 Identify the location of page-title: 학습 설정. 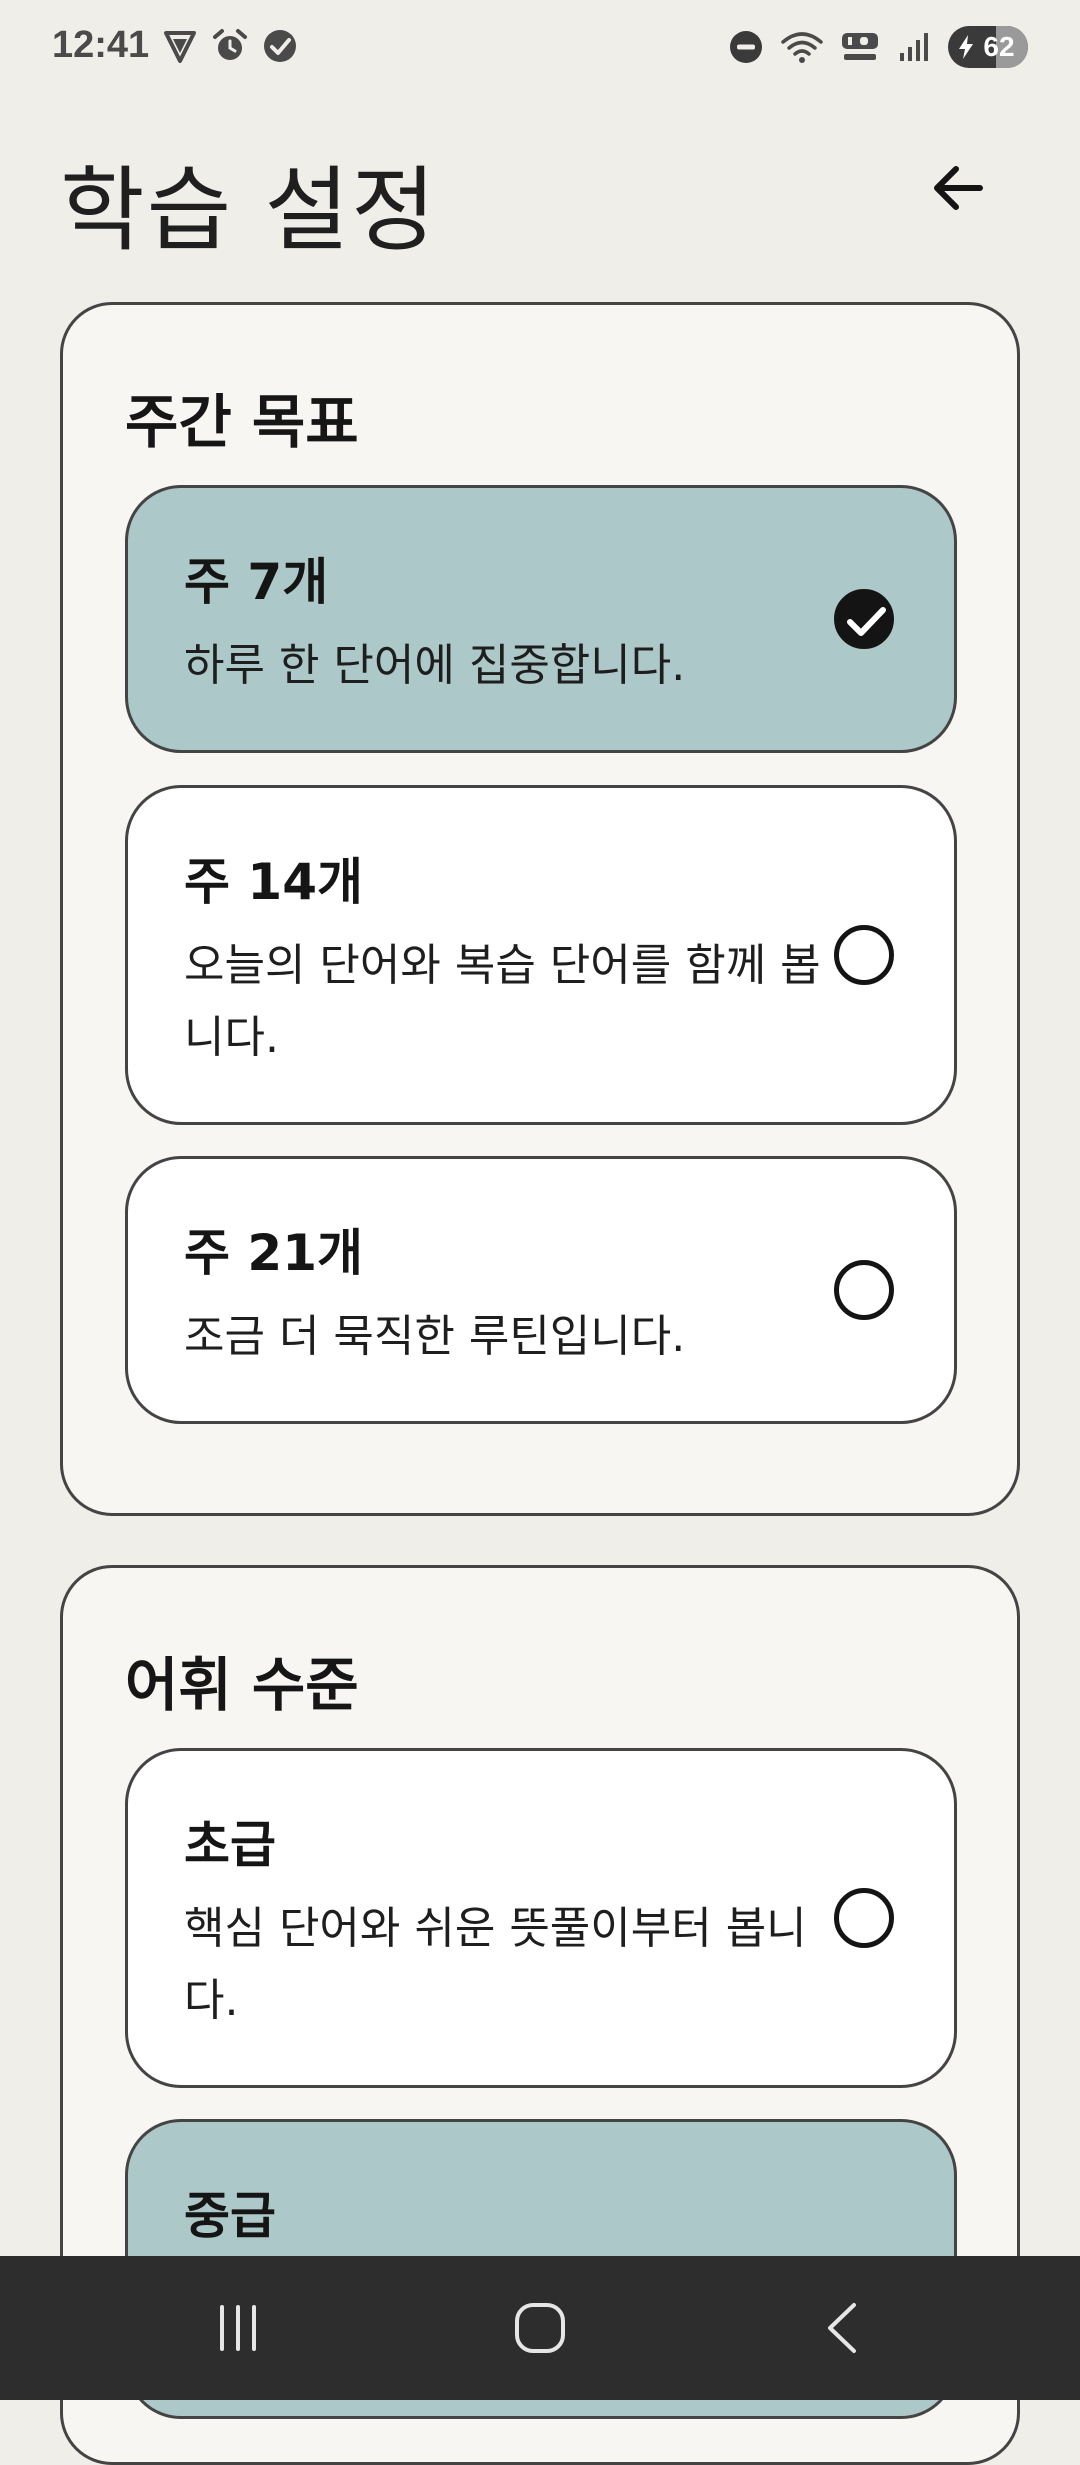
(249, 210).